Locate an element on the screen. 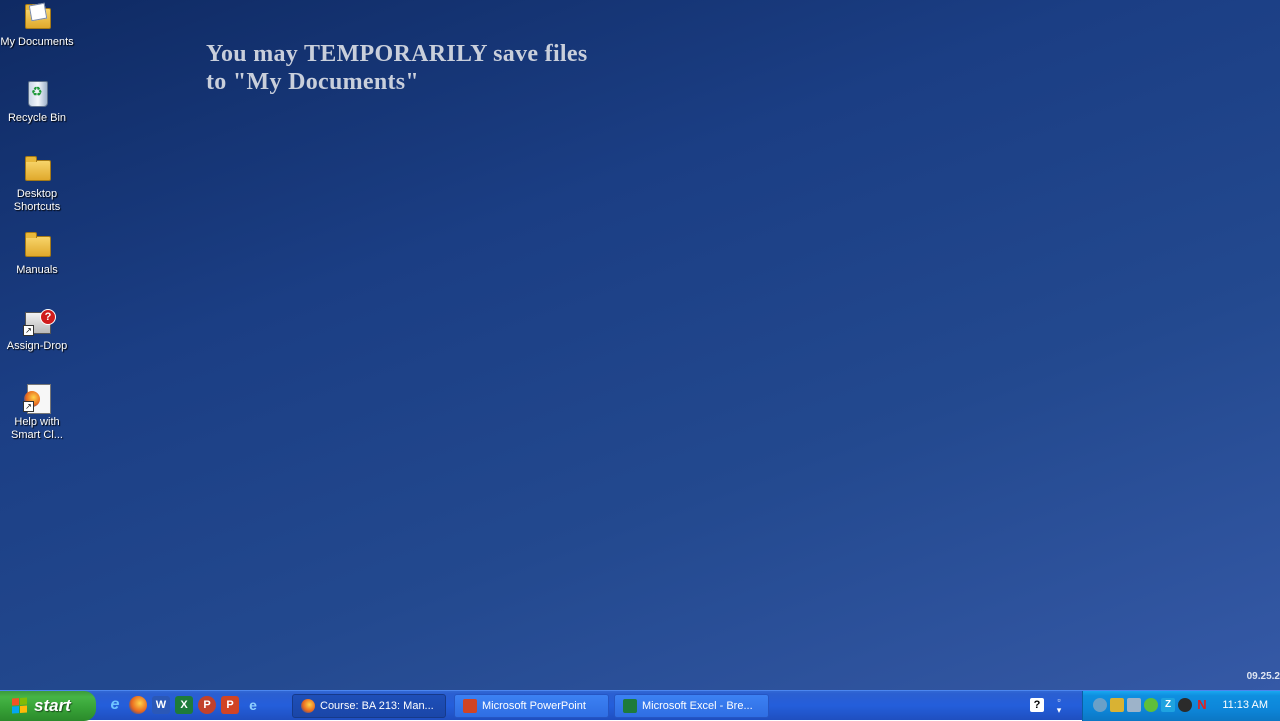  desktop-icon-label: Manuals is located at coordinates (37, 270).